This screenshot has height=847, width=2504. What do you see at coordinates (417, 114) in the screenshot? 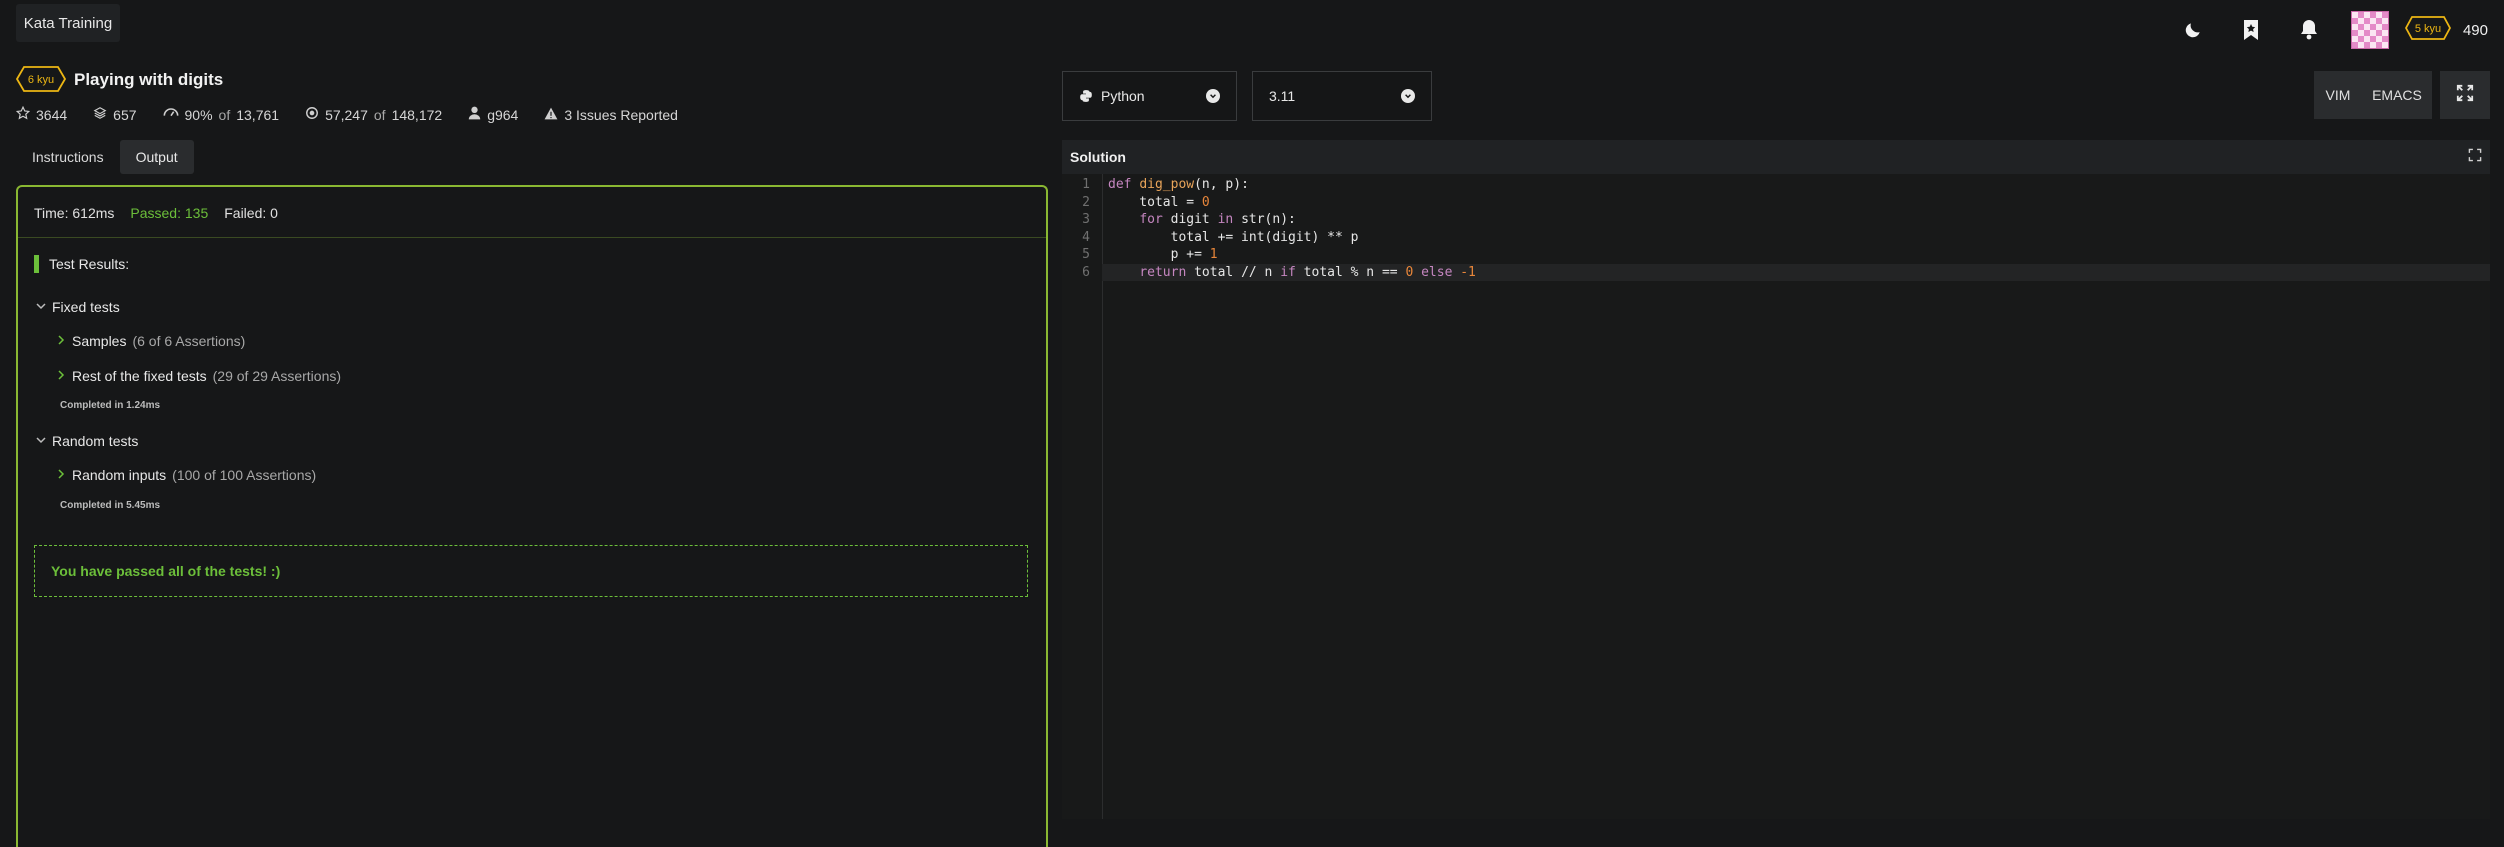
I see `completed-total: 148,172` at bounding box center [417, 114].